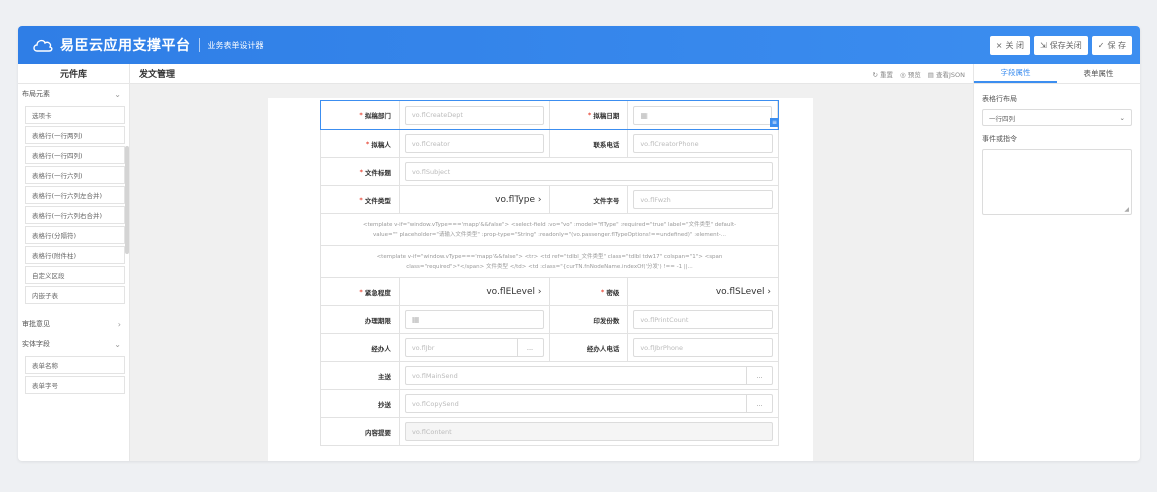 The image size is (1157, 492). I want to click on field-cell: vo.flPrintCount, so click(703, 319).